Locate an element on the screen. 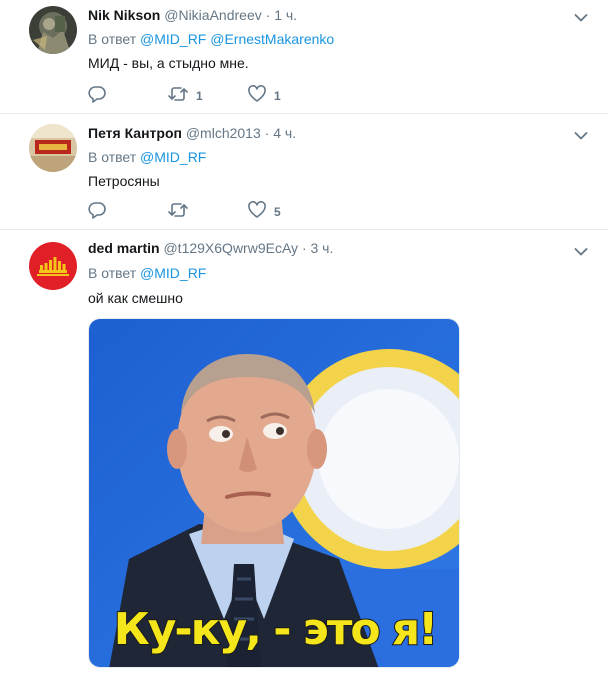 Image resolution: width=608 pixels, height=676 pixels. retweet-count: 1 is located at coordinates (199, 96).